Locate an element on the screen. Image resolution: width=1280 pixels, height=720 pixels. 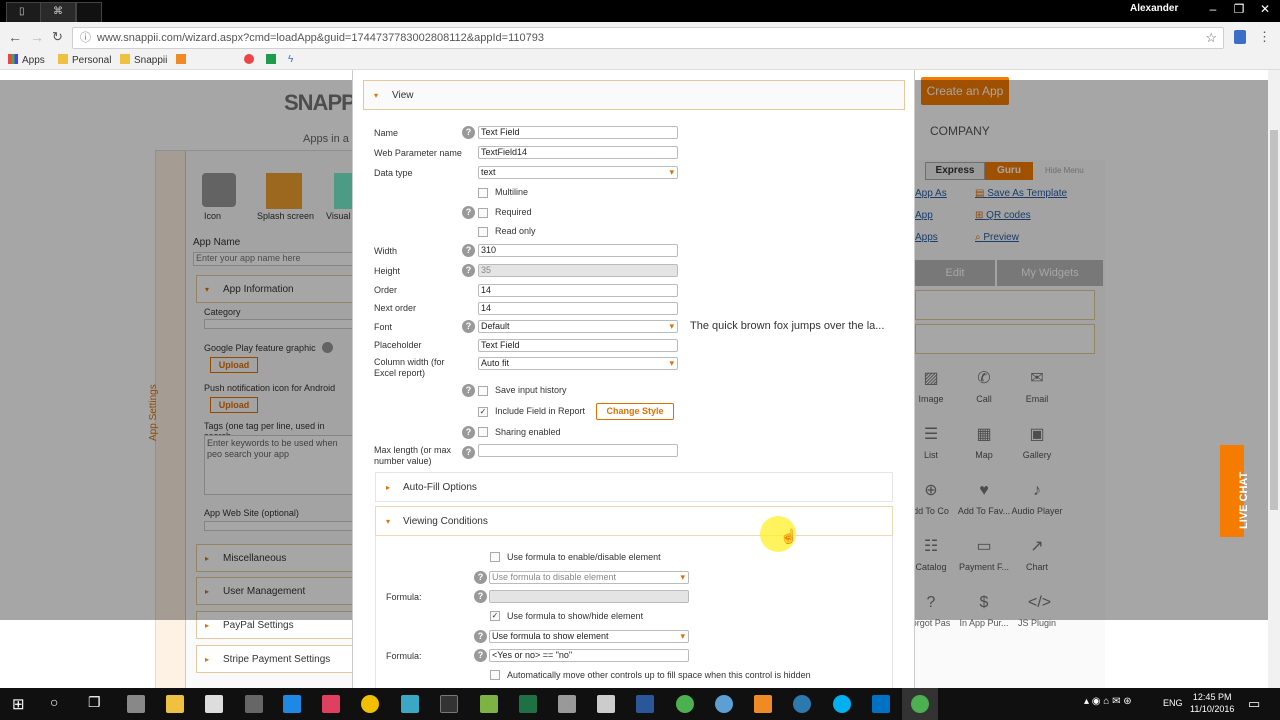
outlook-icon is located at coordinates (881, 704).